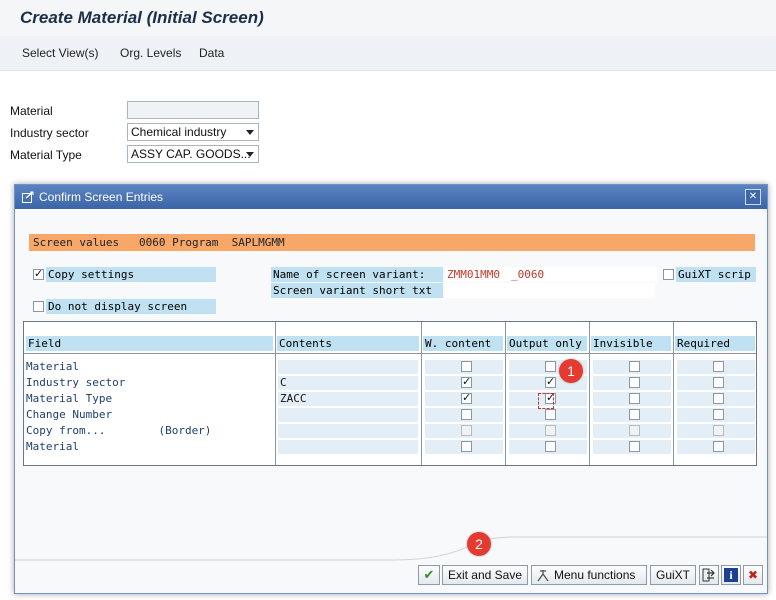  I want to click on variant-short-label: Screen variant short txt, so click(357, 290).